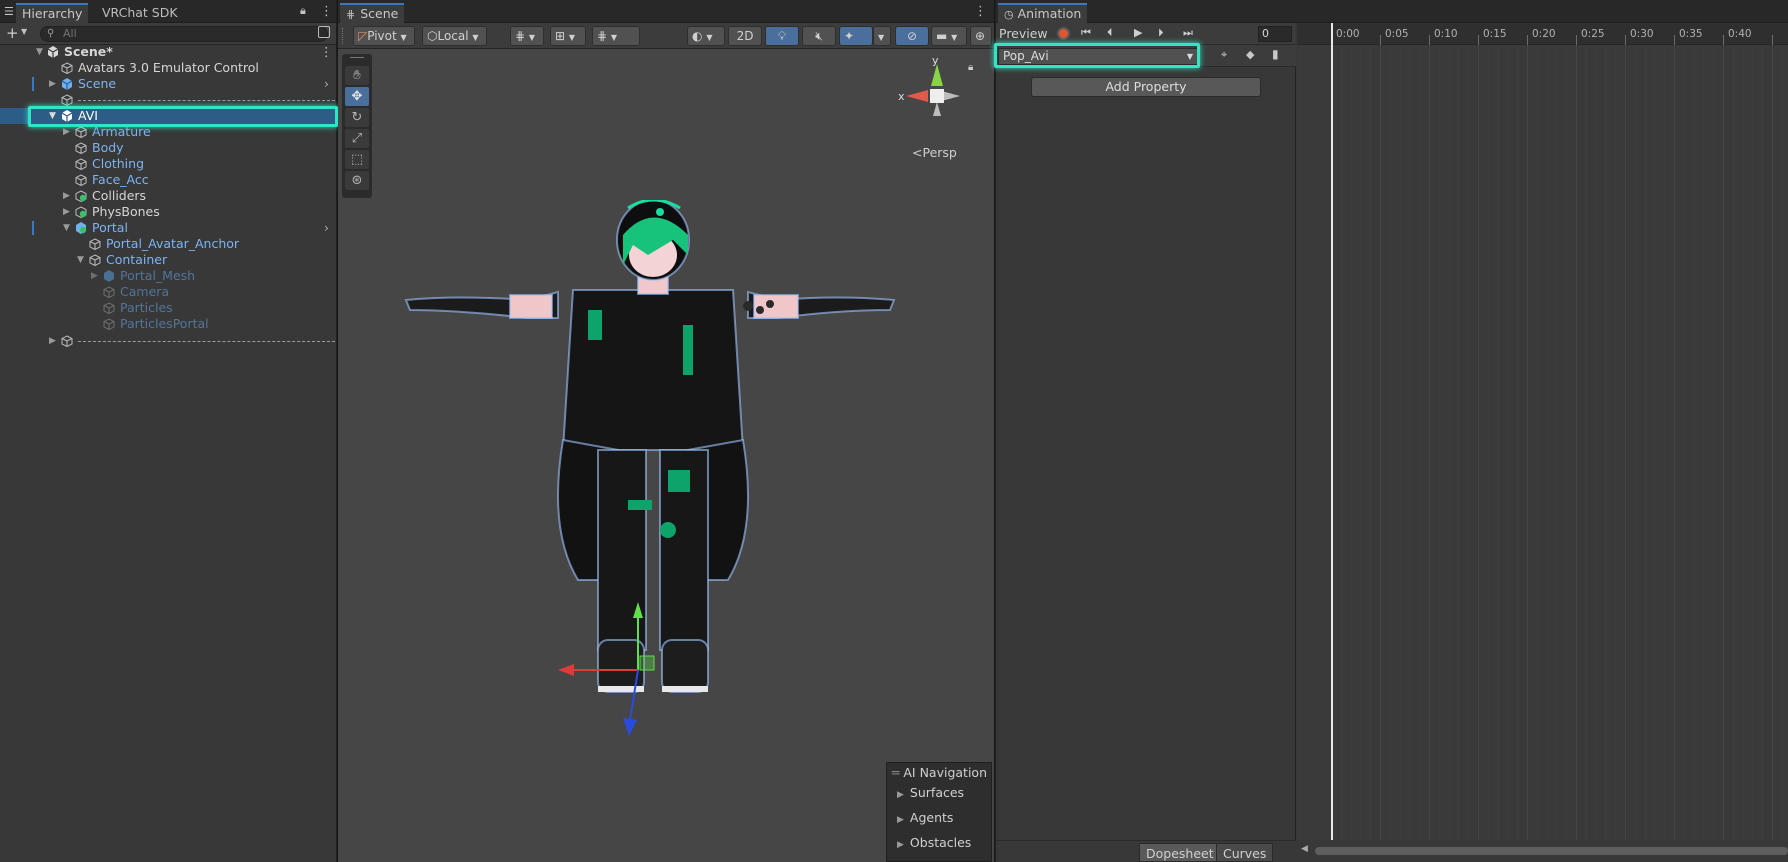 Image resolution: width=1788 pixels, height=862 pixels. What do you see at coordinates (934, 842) in the screenshot?
I see `ai-nav-item-obstacles: ▶ Obstacles` at bounding box center [934, 842].